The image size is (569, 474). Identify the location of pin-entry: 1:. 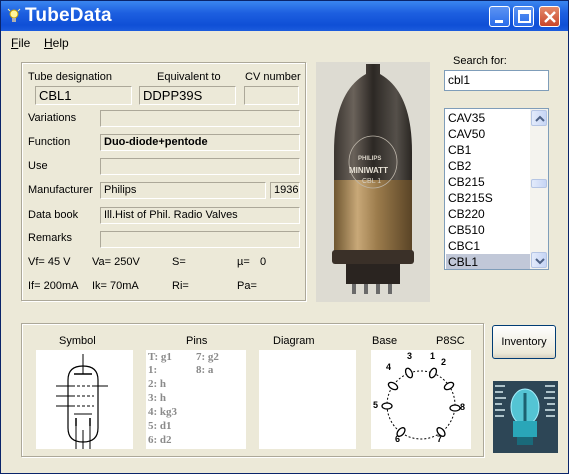
(153, 370).